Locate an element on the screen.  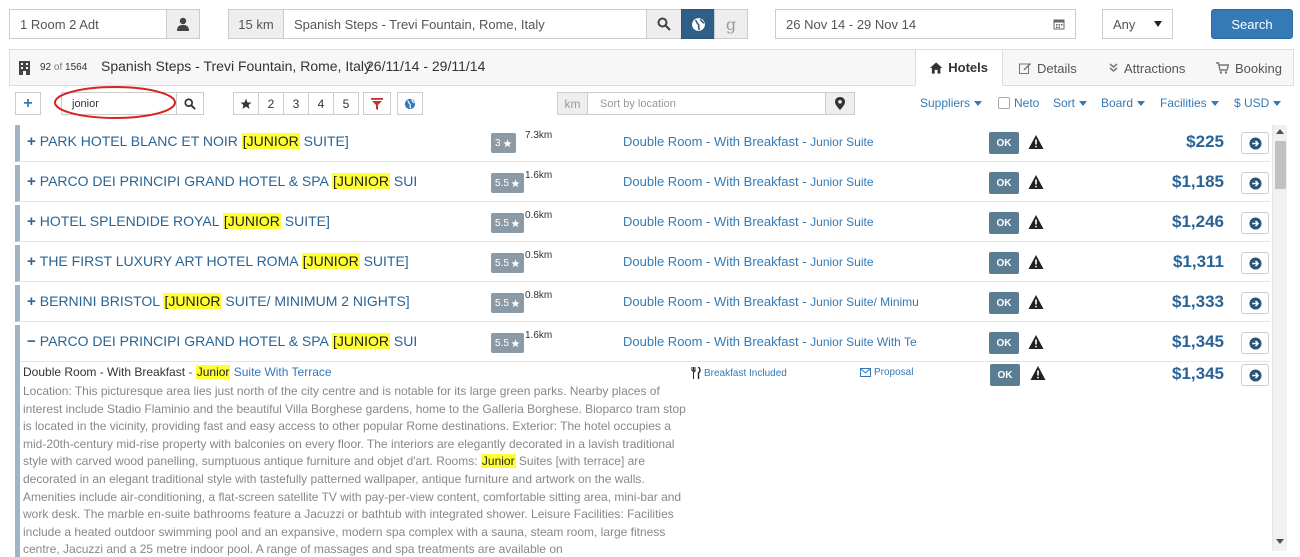
map-view-button is located at coordinates (698, 24).